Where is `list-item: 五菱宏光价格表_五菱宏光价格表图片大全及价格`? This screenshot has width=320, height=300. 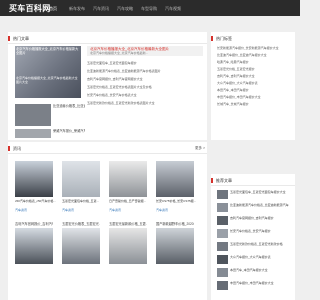 list-item: 五菱宏光价格表_五菱宏光价格表图片大全及价格 is located at coordinates (145, 87).